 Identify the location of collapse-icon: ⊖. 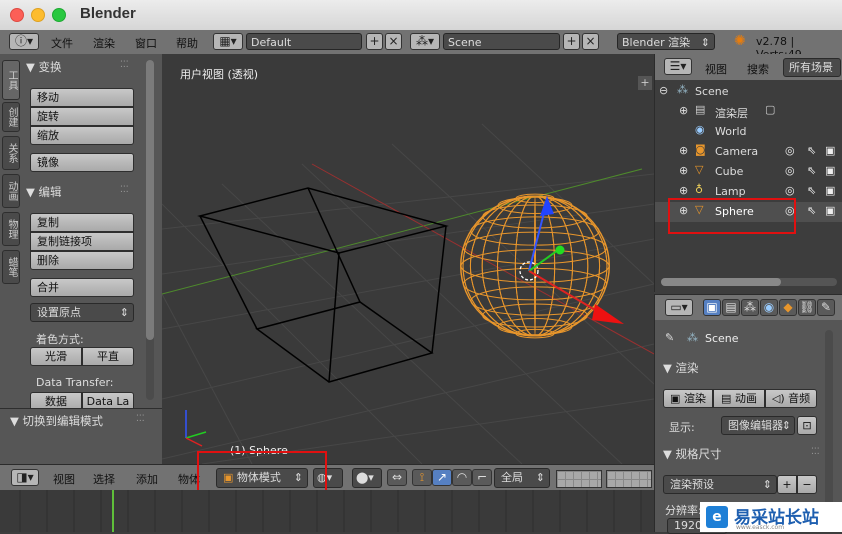
(663, 90).